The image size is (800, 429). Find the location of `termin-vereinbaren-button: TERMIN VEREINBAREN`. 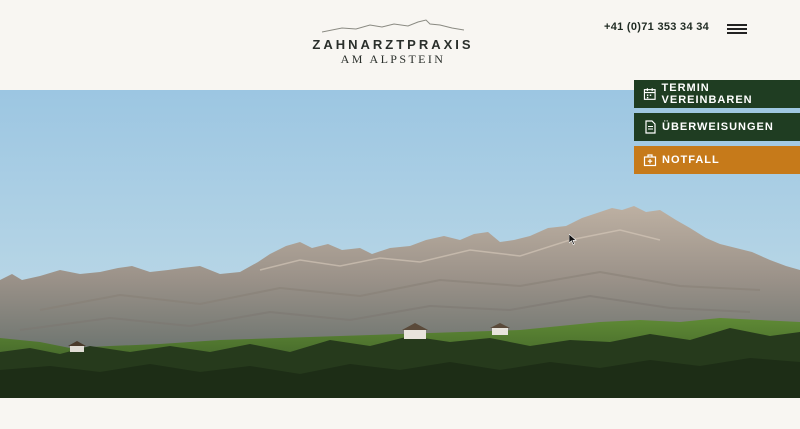

termin-vereinbaren-button: TERMIN VEREINBAREN is located at coordinates (717, 94).